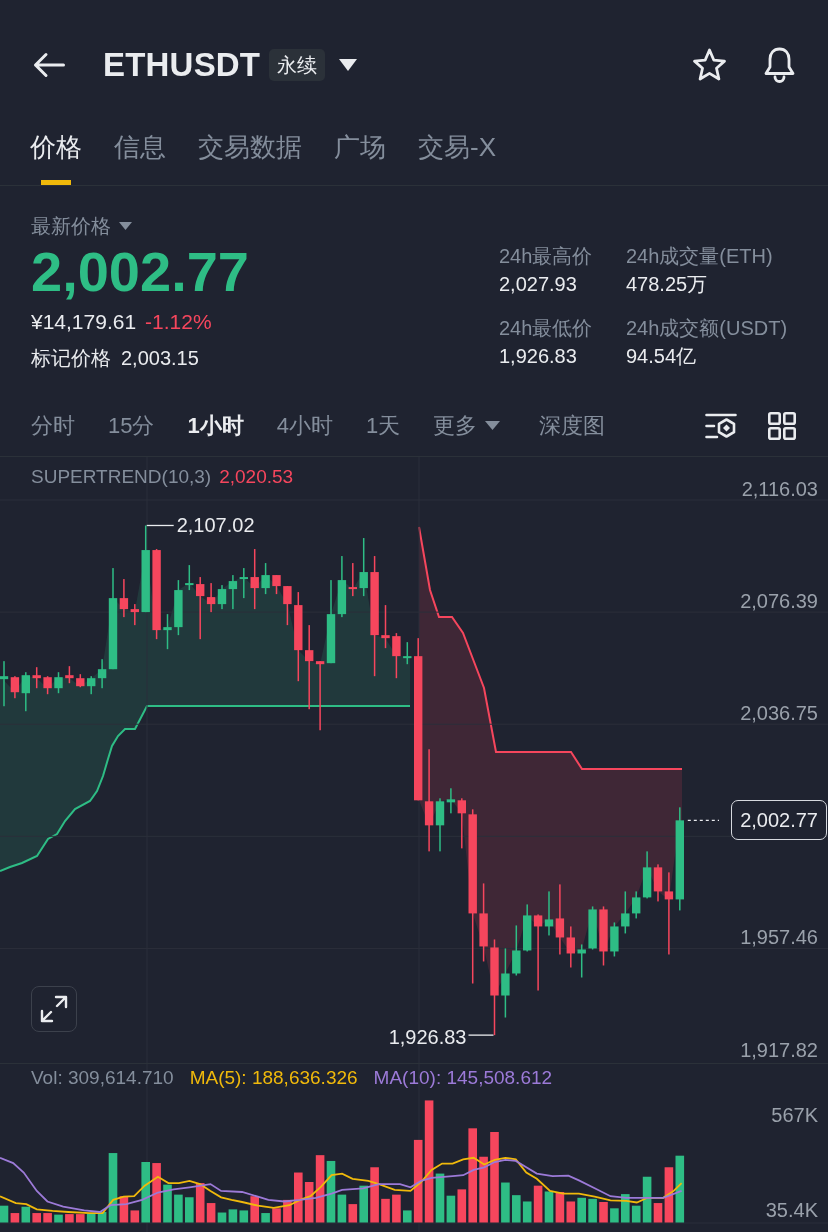  What do you see at coordinates (699, 256) in the screenshot?
I see `stat-label: 24h成交量(ETH)` at bounding box center [699, 256].